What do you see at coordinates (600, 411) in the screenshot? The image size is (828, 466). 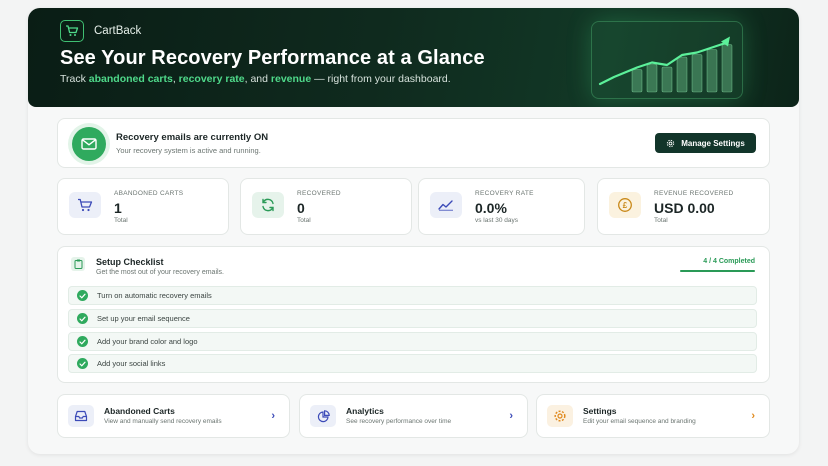 I see `nav-card-title: Settings` at bounding box center [600, 411].